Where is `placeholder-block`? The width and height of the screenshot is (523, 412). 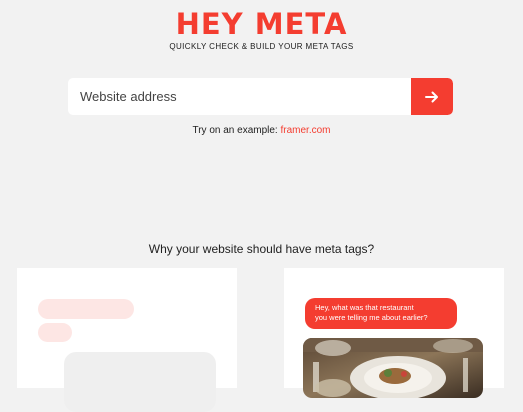
placeholder-block is located at coordinates (140, 382).